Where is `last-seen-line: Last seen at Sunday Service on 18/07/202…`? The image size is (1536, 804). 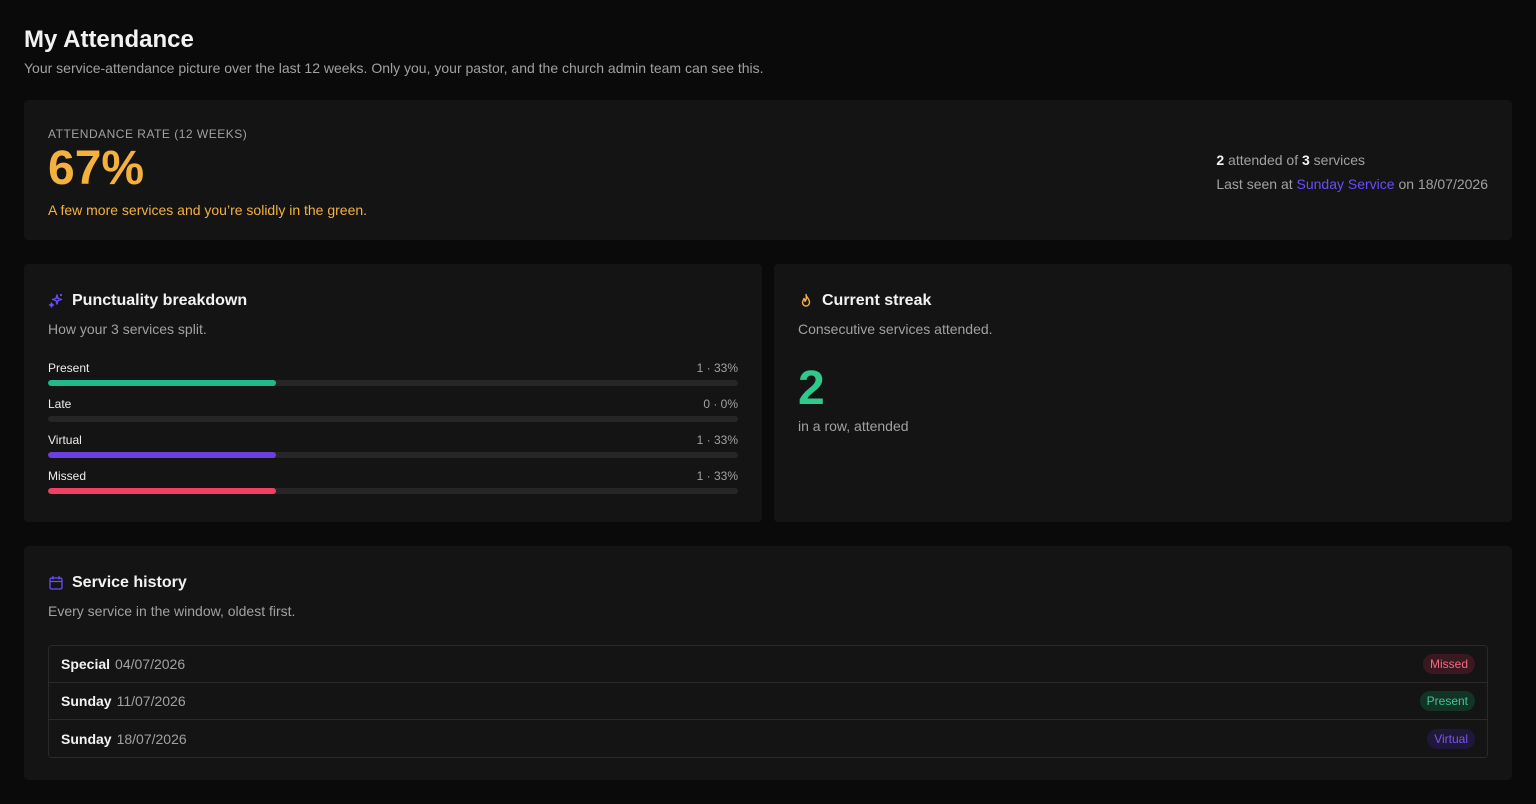
last-seen-line: Last seen at Sunday Service on 18/07/202… is located at coordinates (1352, 184).